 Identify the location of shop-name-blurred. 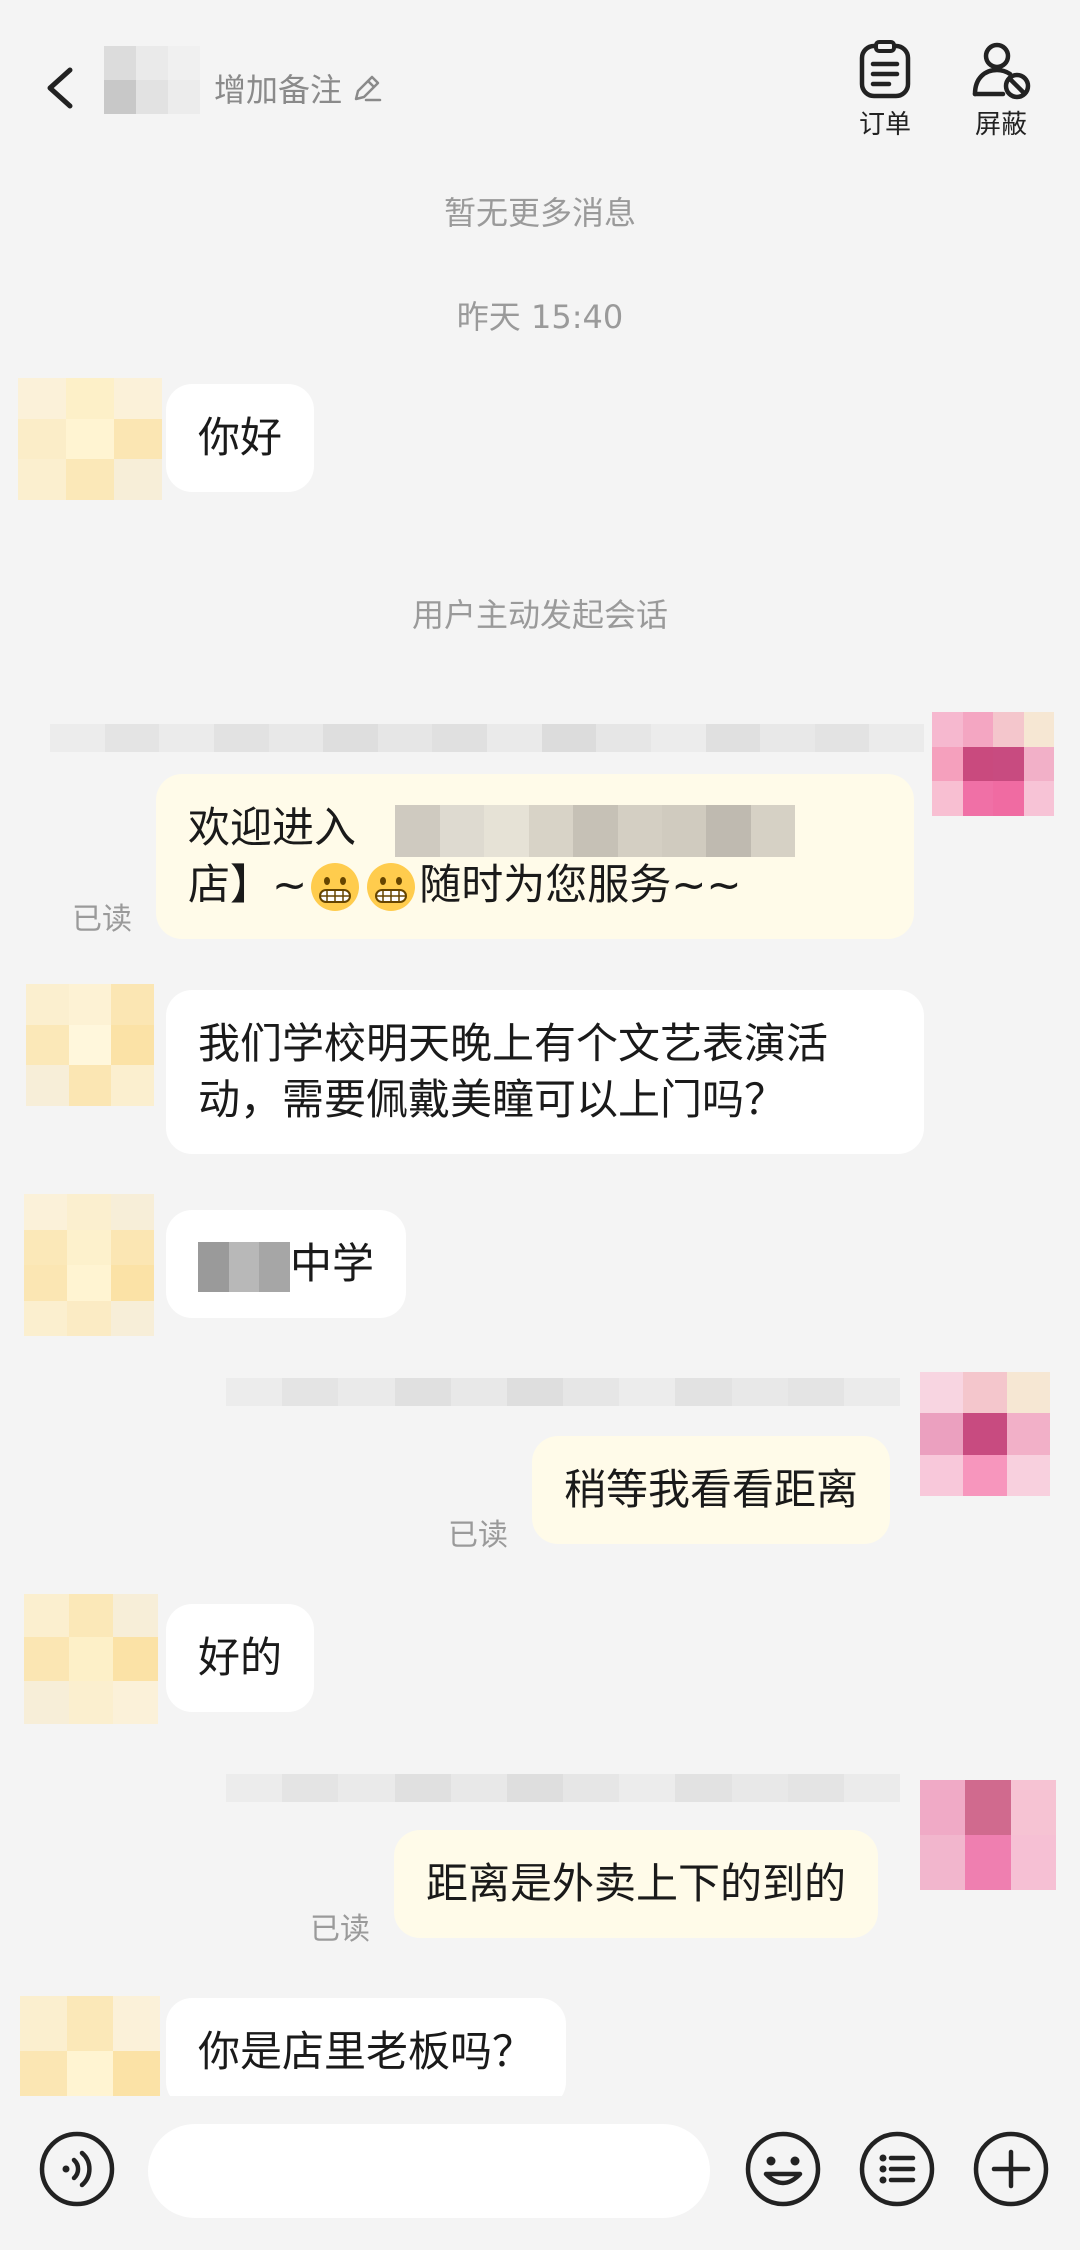
(595, 830).